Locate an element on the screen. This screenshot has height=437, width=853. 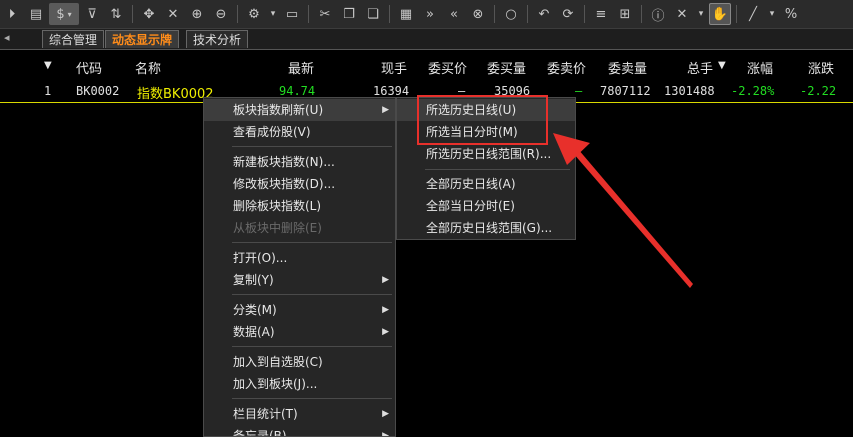
annotation-arrow-icon is located at coordinates (623, 210).